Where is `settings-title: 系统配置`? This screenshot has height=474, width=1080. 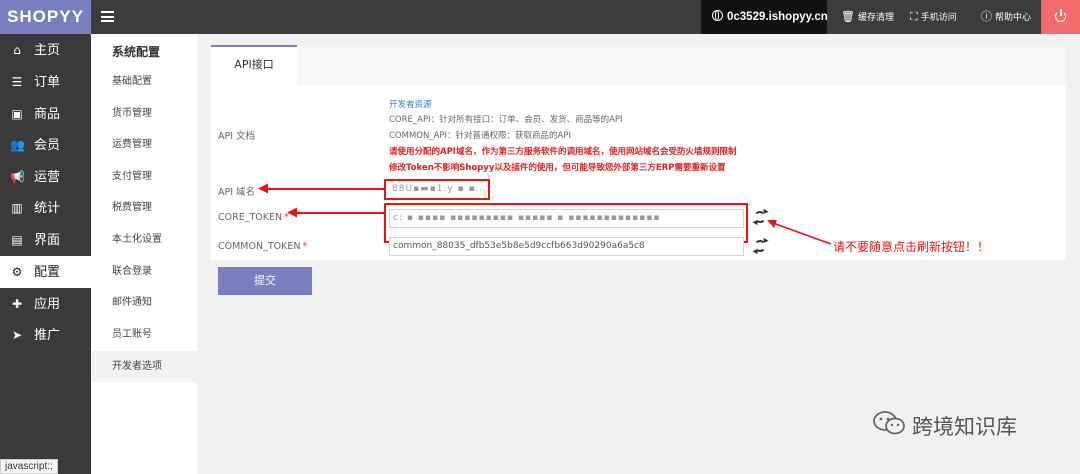 settings-title: 系统配置 is located at coordinates (136, 52).